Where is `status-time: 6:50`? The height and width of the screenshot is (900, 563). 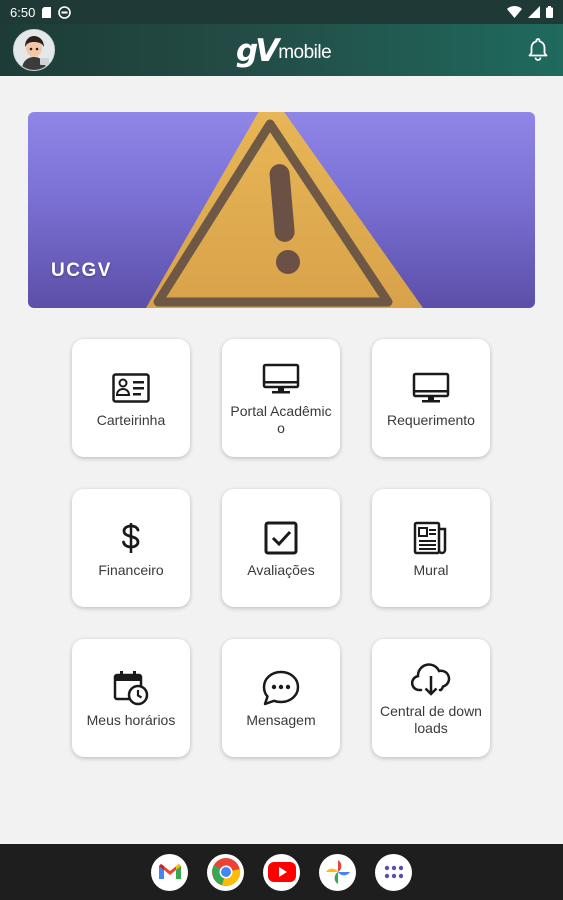 status-time: 6:50 is located at coordinates (23, 12).